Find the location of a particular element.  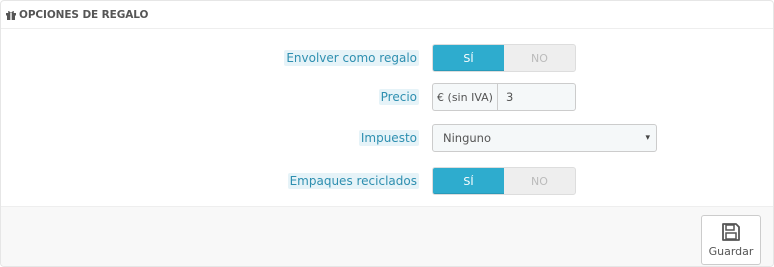

save-icon is located at coordinates (731, 232).